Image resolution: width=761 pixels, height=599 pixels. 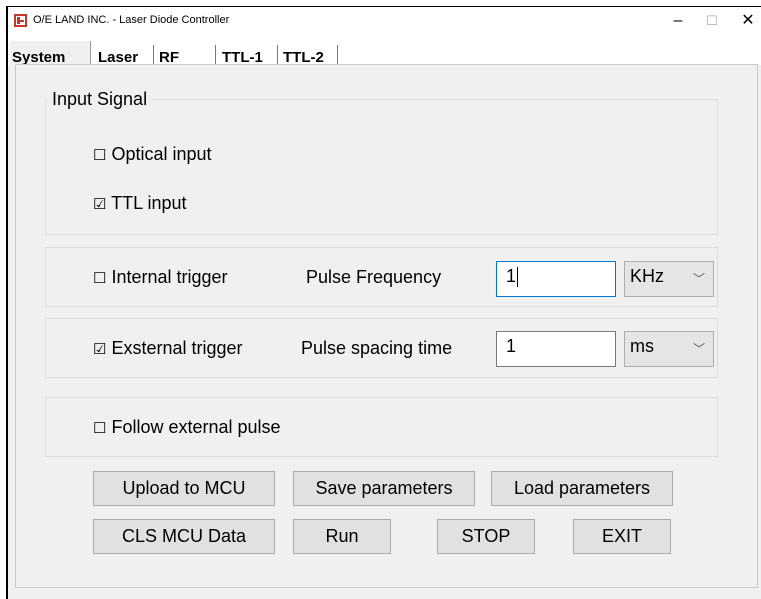 I want to click on minimize-button: –, so click(x=678, y=21).